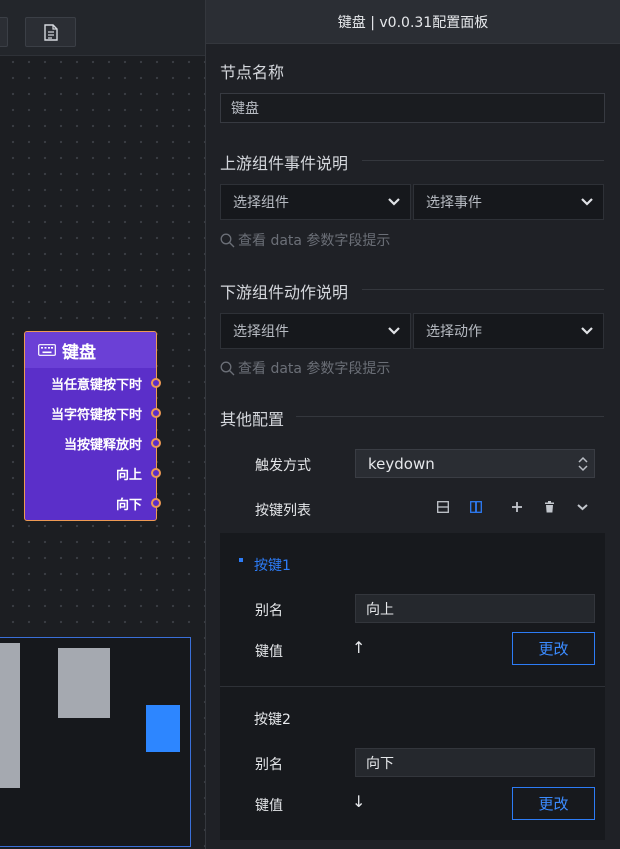  What do you see at coordinates (475, 762) in the screenshot?
I see `alias-input: 向下` at bounding box center [475, 762].